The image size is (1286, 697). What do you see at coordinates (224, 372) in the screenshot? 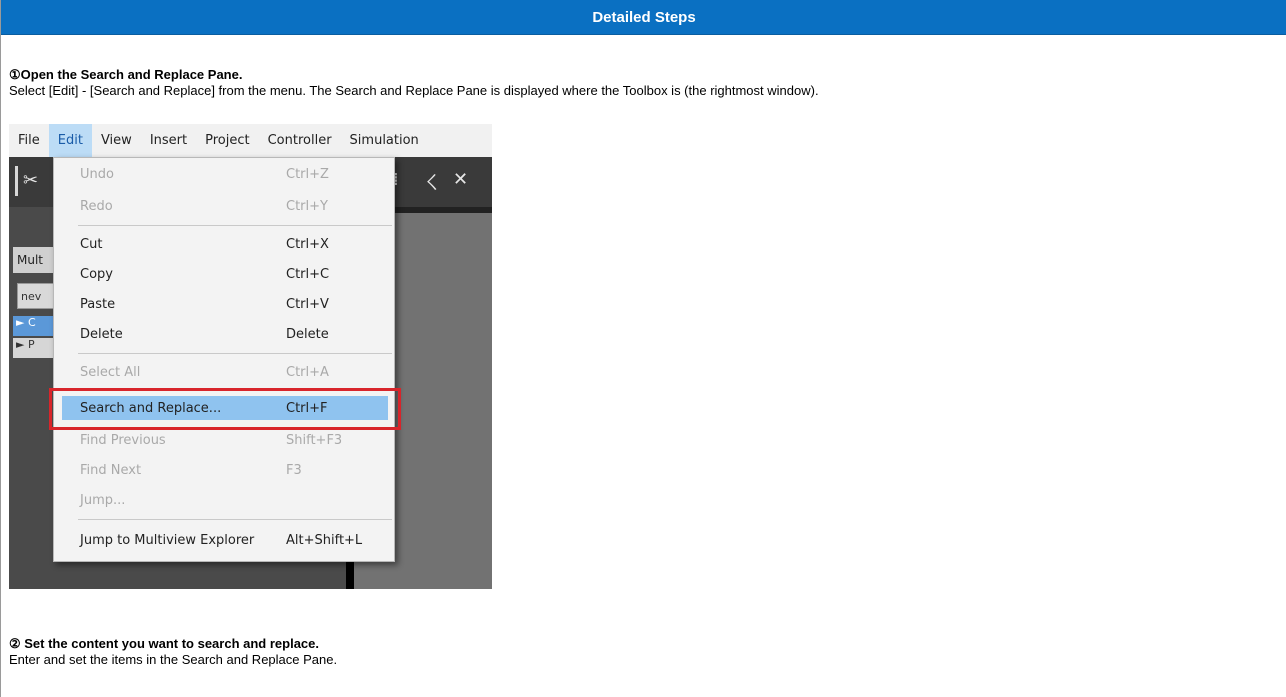
I see `menu-item-select-all: Select All Ctrl+A` at bounding box center [224, 372].